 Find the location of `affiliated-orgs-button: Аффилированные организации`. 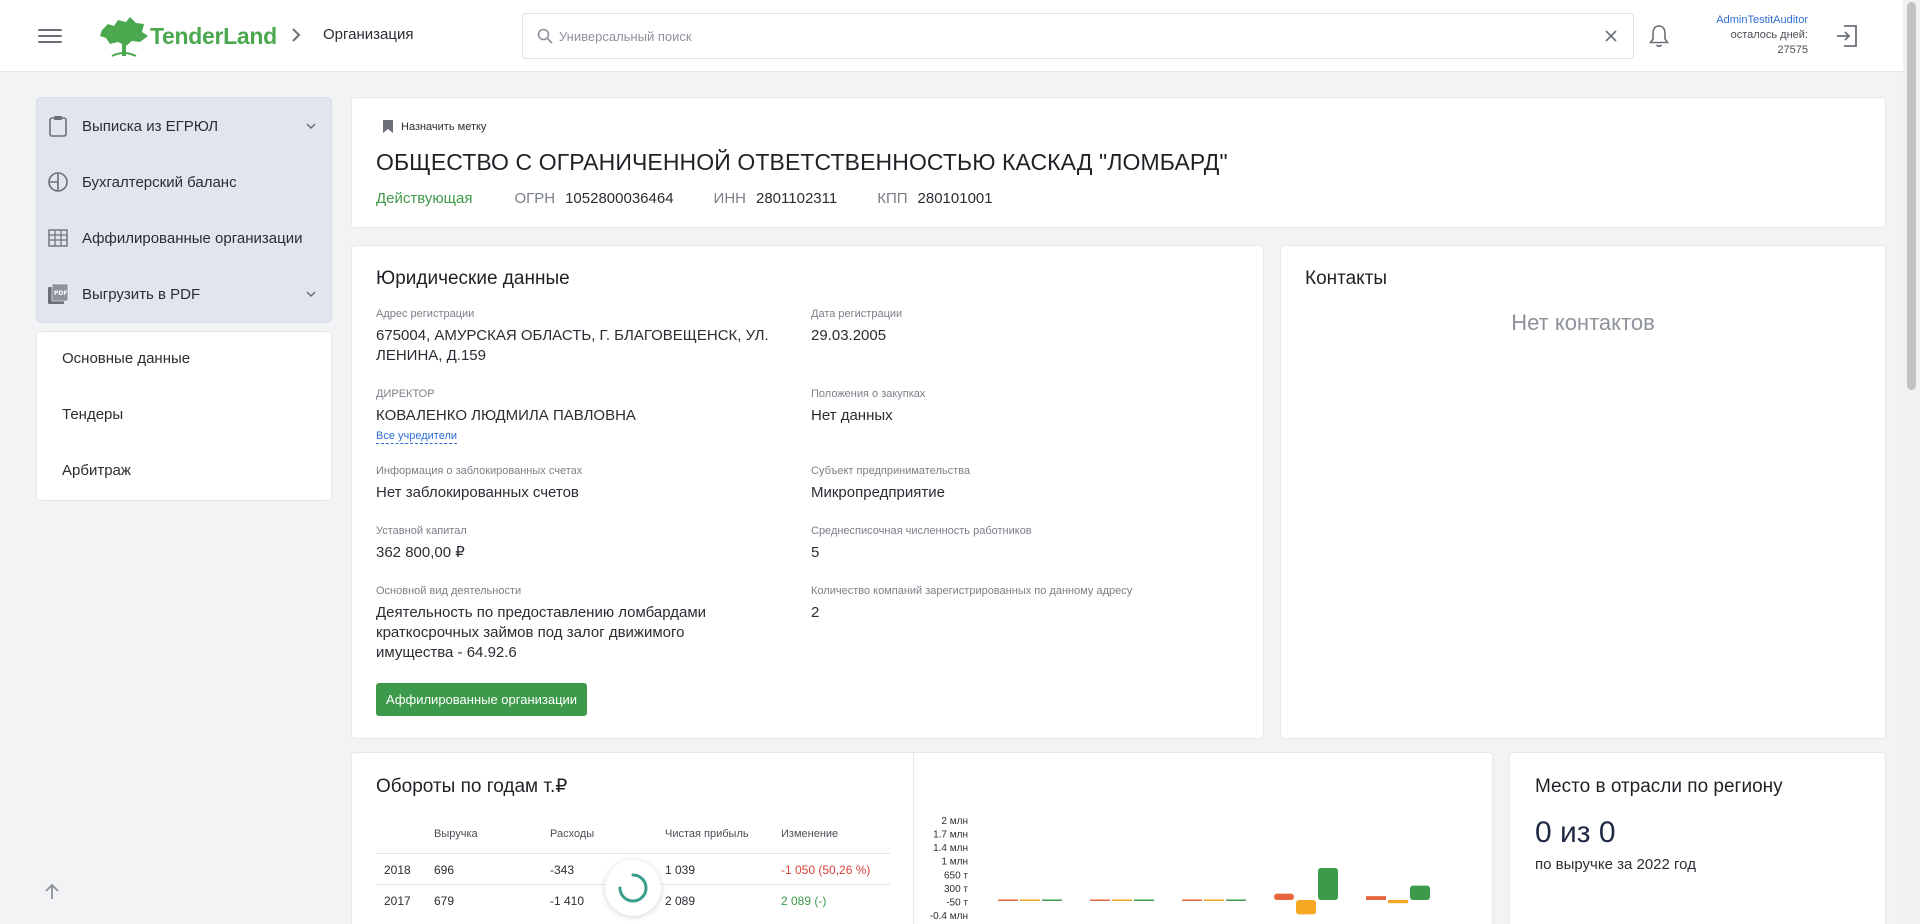

affiliated-orgs-button: Аффилированные организации is located at coordinates (482, 699).